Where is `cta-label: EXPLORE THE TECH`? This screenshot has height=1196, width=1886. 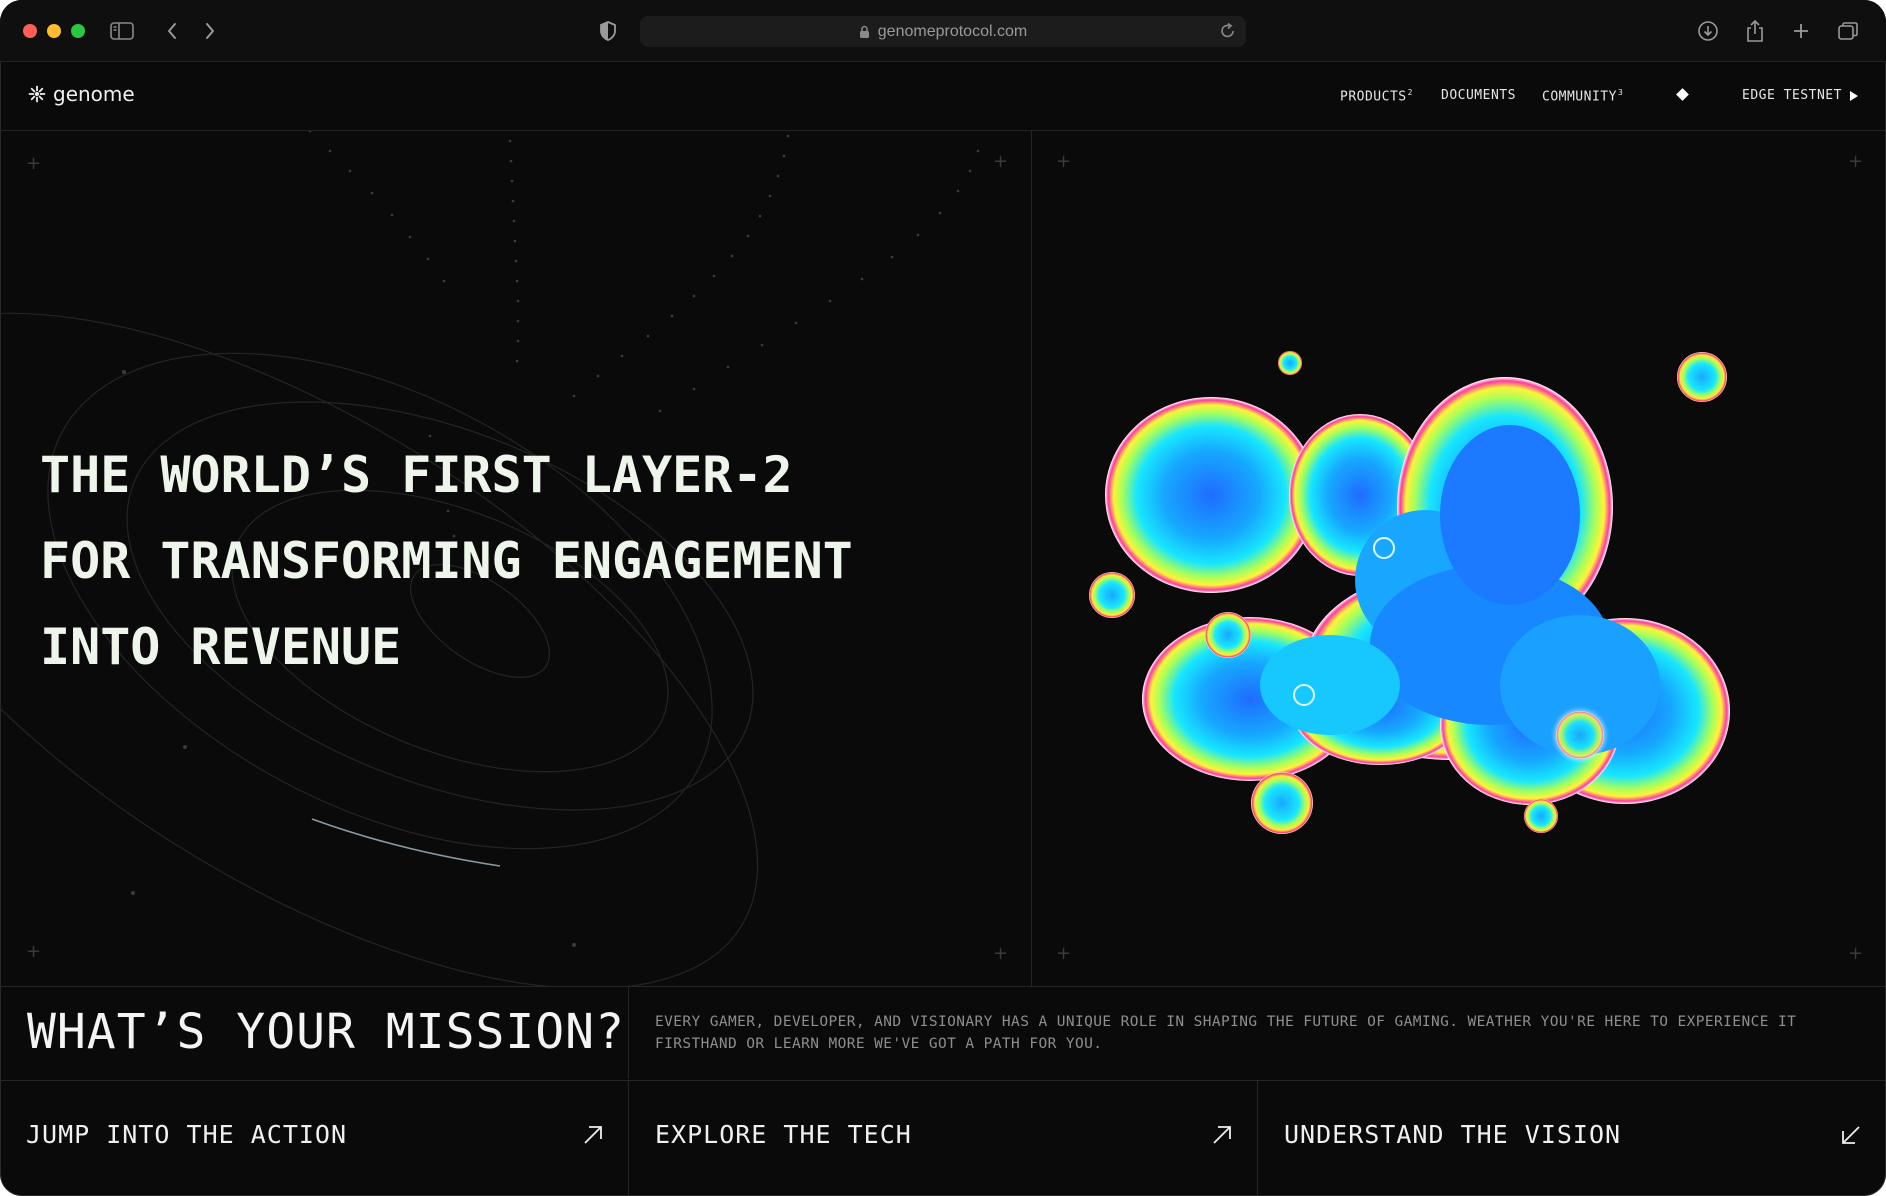 cta-label: EXPLORE THE TECH is located at coordinates (783, 1134).